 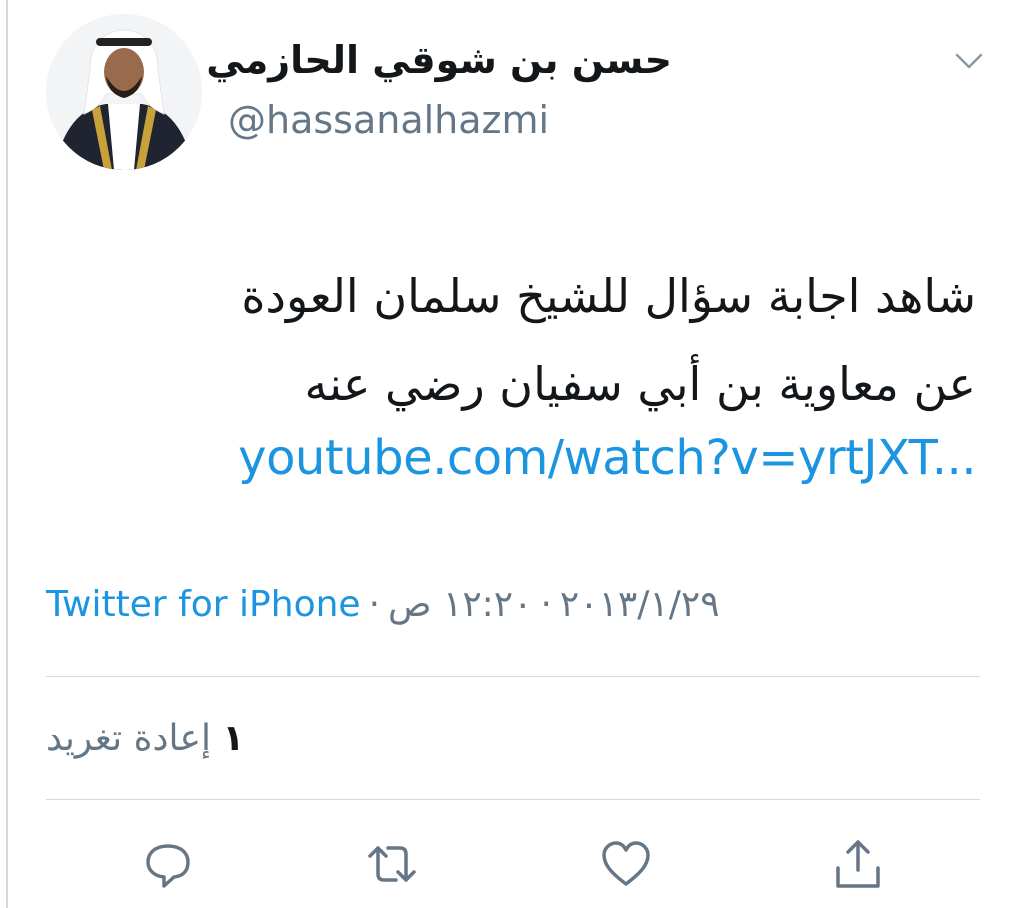 I want to click on reply-button, so click(x=168, y=864).